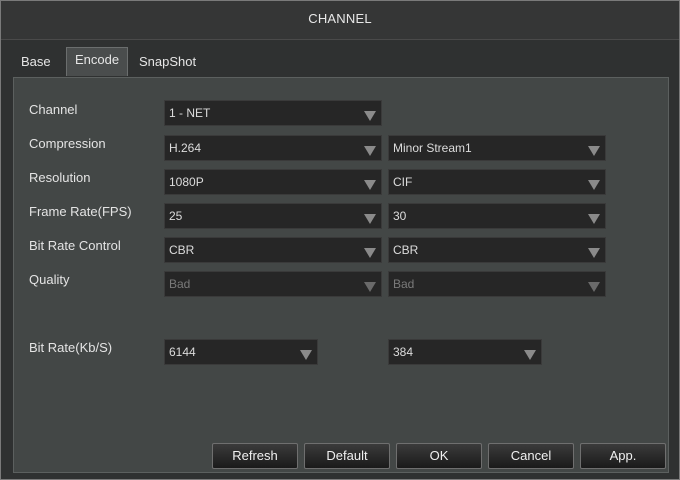 This screenshot has width=680, height=480. What do you see at coordinates (186, 182) in the screenshot?
I see `resolution-main-value: 1080P` at bounding box center [186, 182].